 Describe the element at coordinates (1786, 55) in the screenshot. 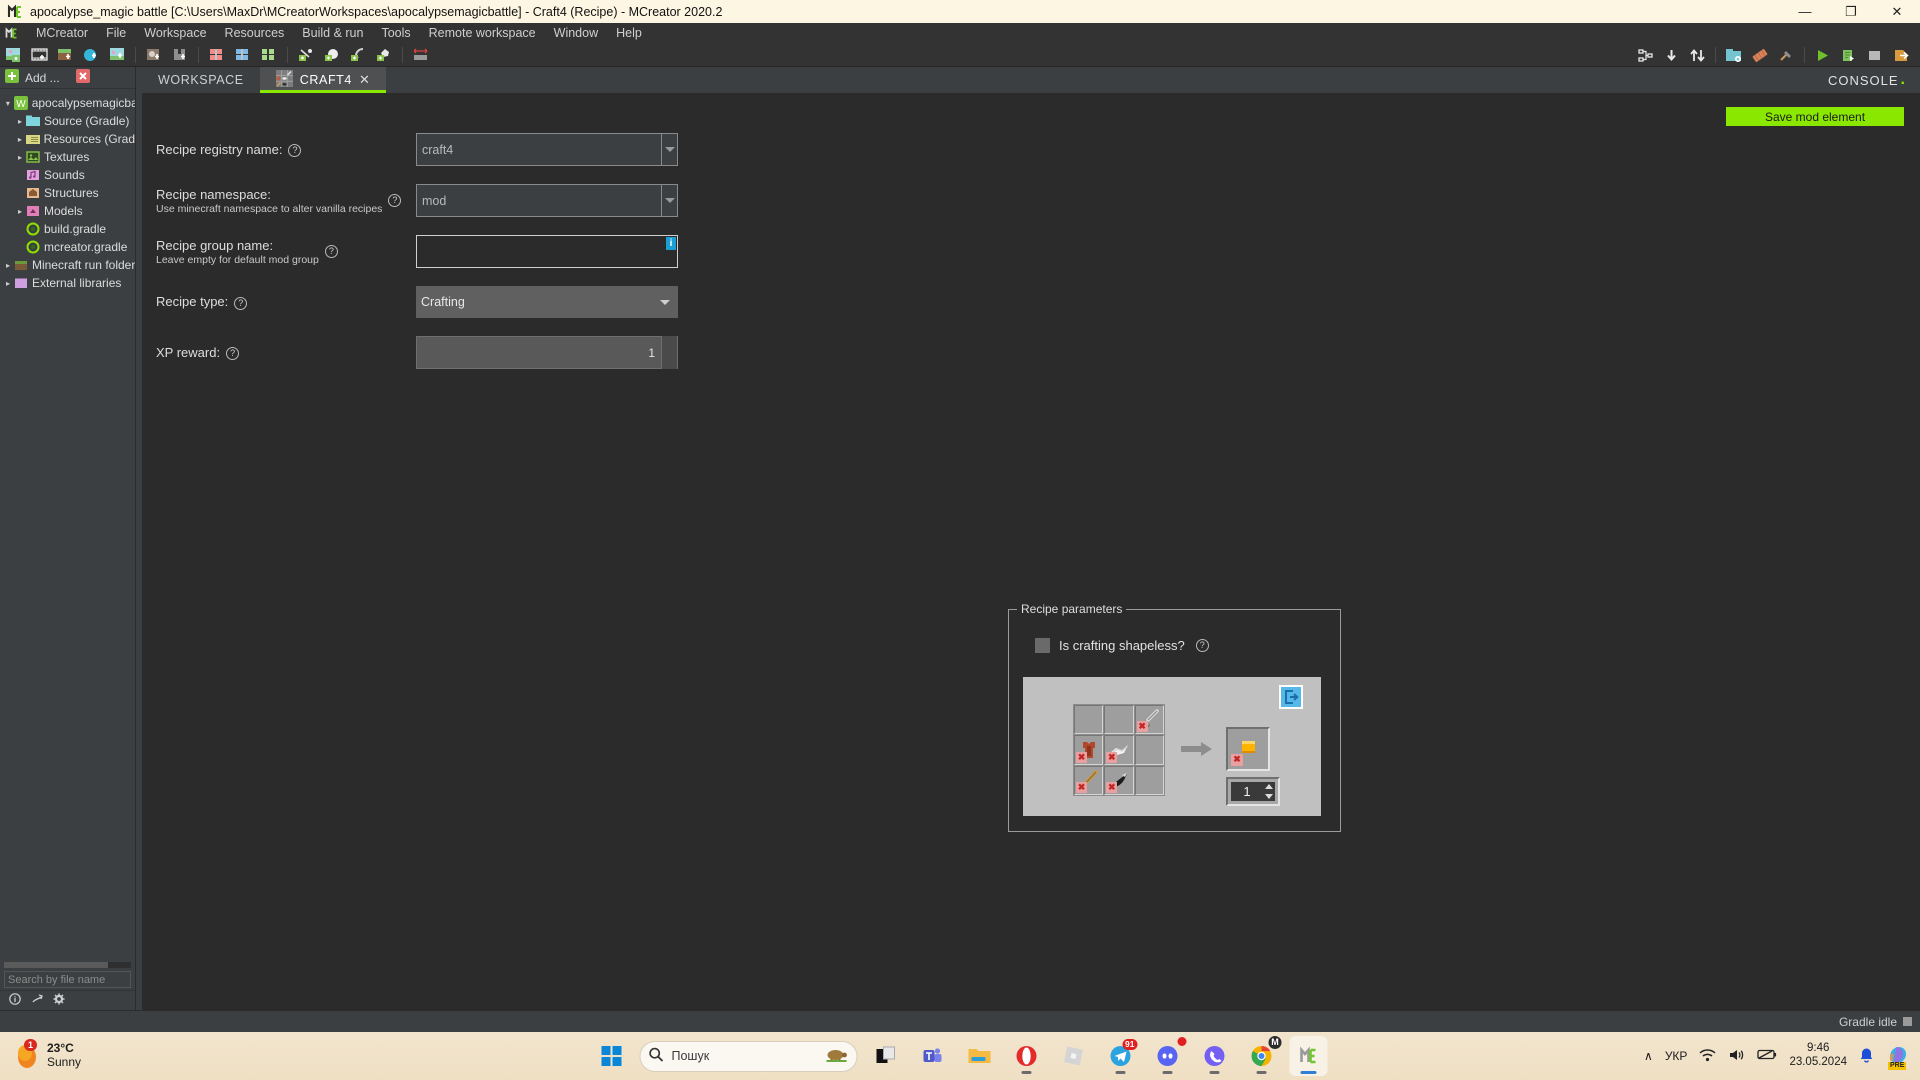

I see `hammer-icon` at that location.